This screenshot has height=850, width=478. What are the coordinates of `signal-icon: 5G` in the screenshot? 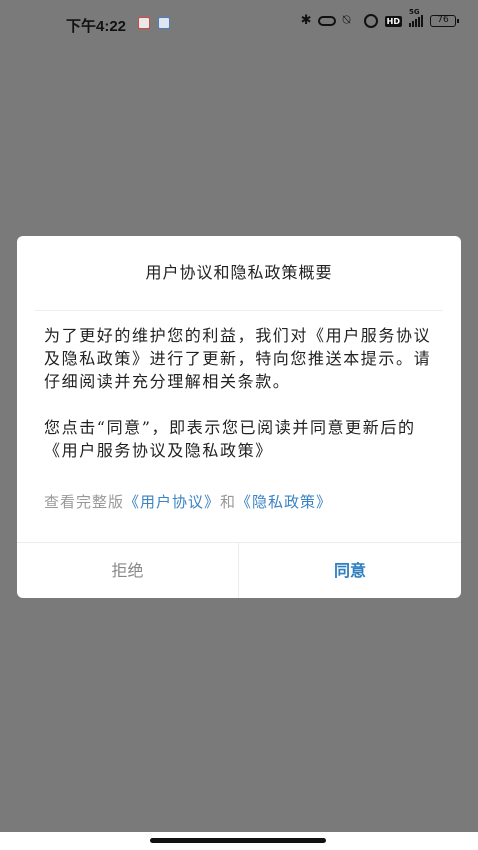 It's located at (416, 17).